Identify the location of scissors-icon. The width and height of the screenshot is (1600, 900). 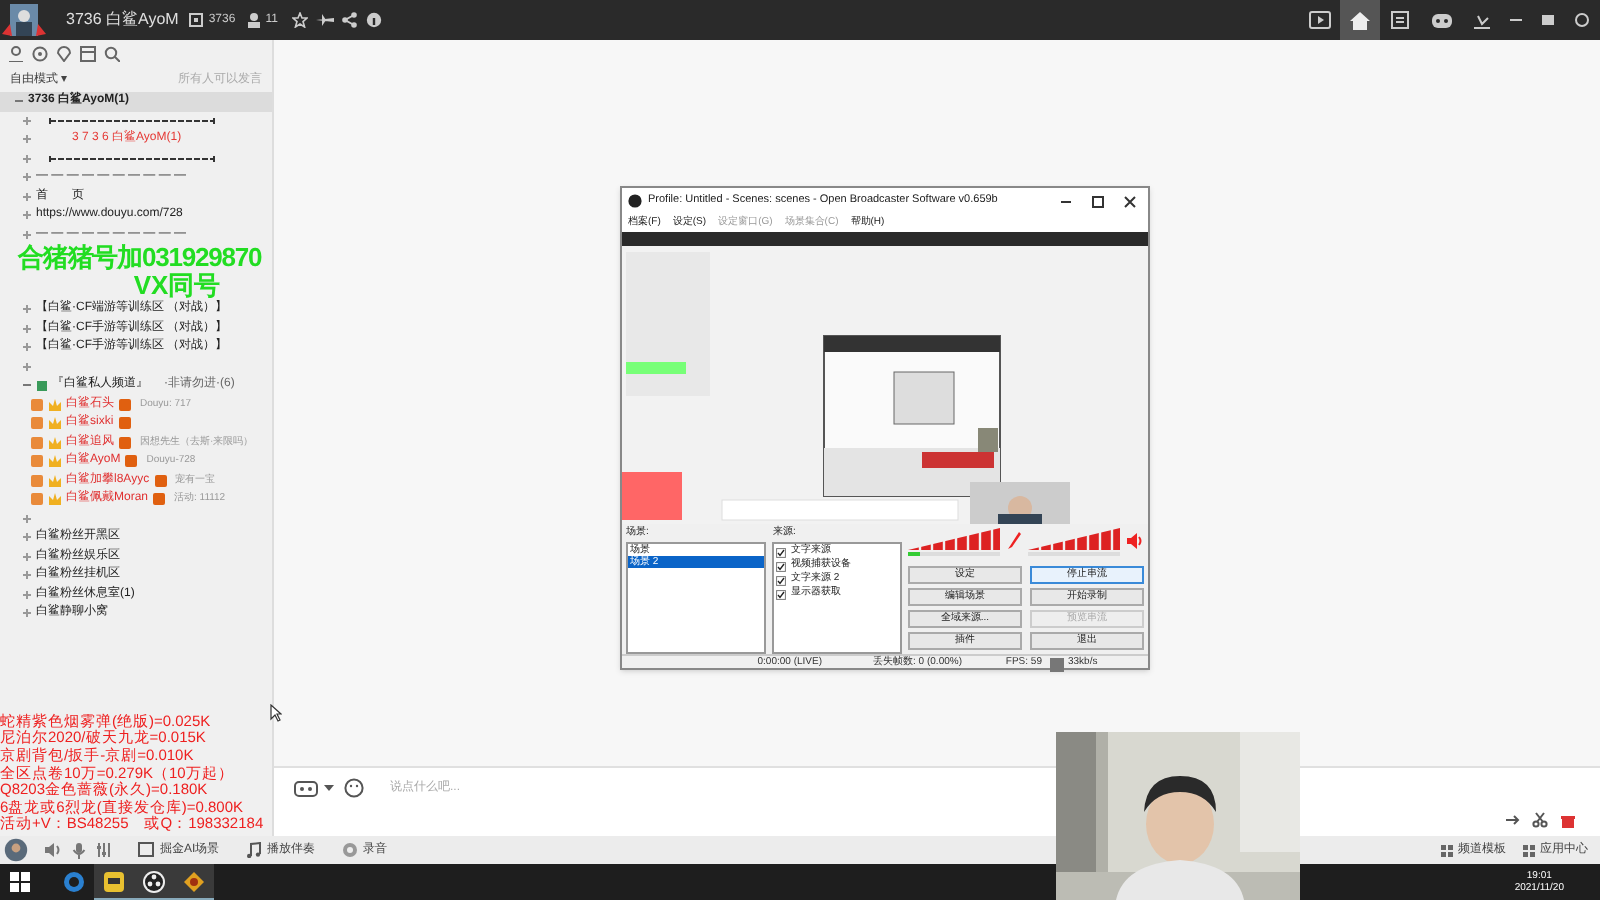
(1540, 820).